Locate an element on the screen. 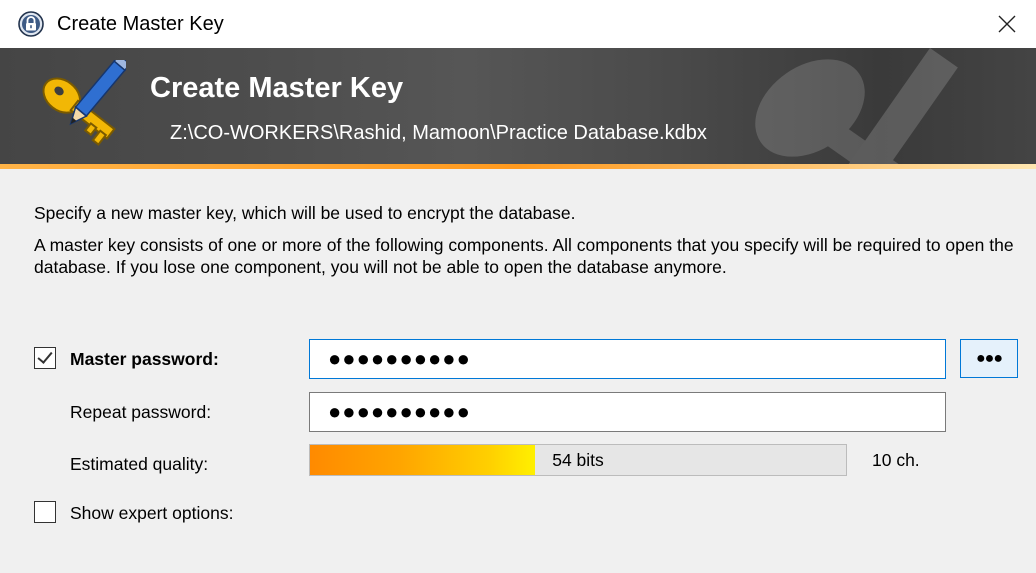 This screenshot has height=573, width=1036. lock-icon is located at coordinates (31, 24).